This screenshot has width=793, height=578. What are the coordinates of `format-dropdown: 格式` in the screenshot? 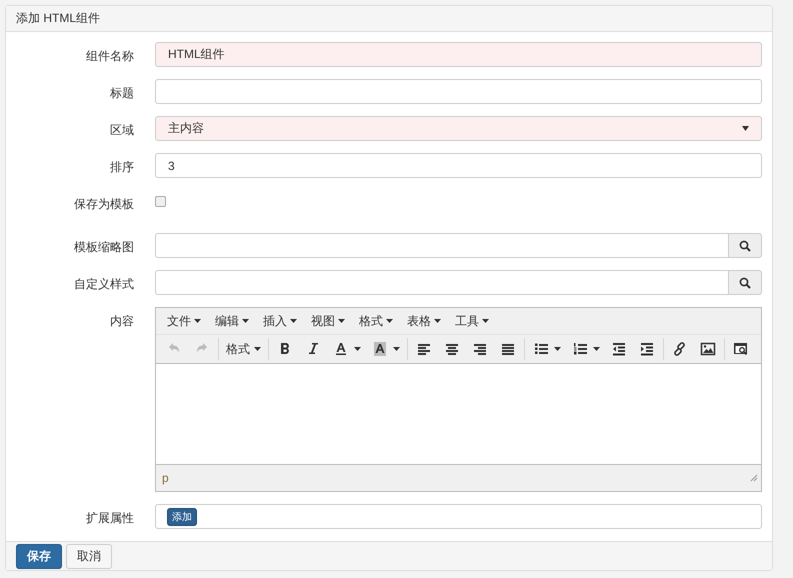 It's located at (243, 349).